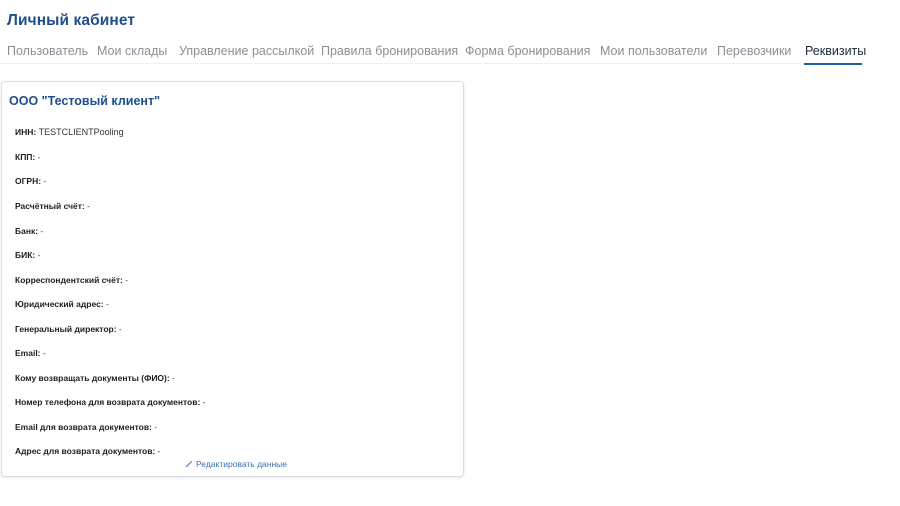 The width and height of the screenshot is (900, 506). I want to click on row-account: Расчётный счёт: -, so click(52, 206).